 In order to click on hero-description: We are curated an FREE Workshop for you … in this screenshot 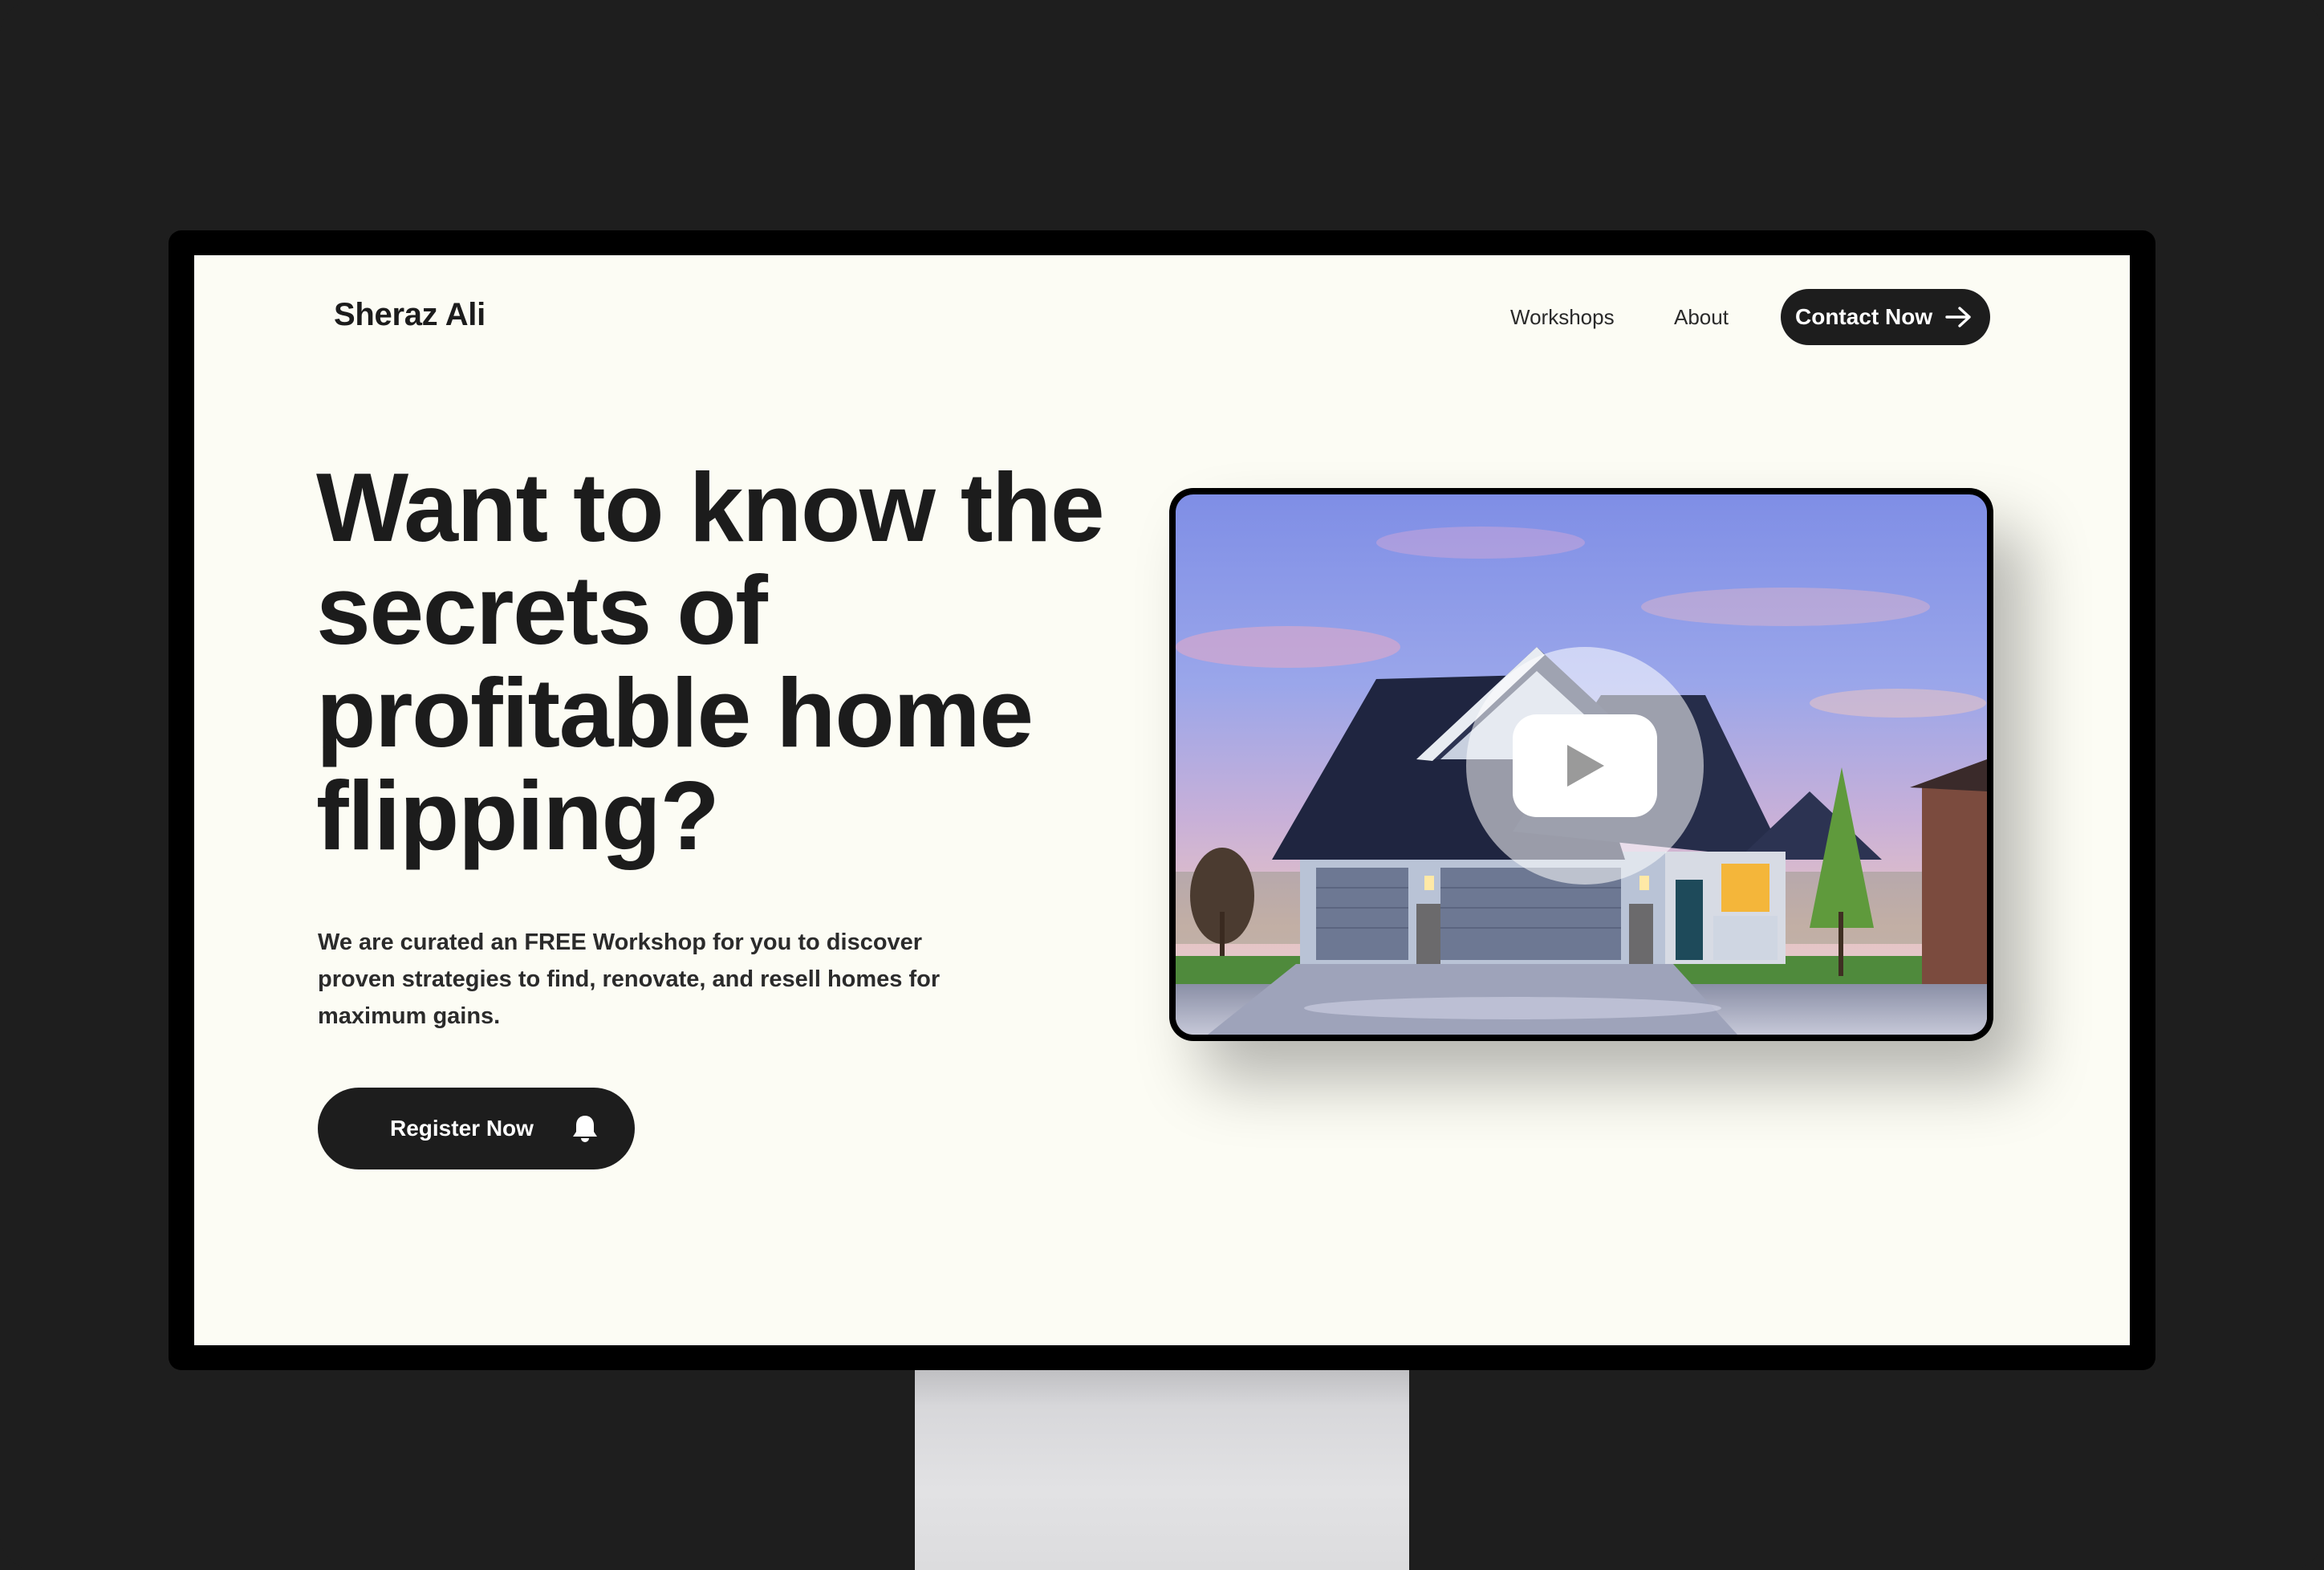, I will do `click(629, 979)`.